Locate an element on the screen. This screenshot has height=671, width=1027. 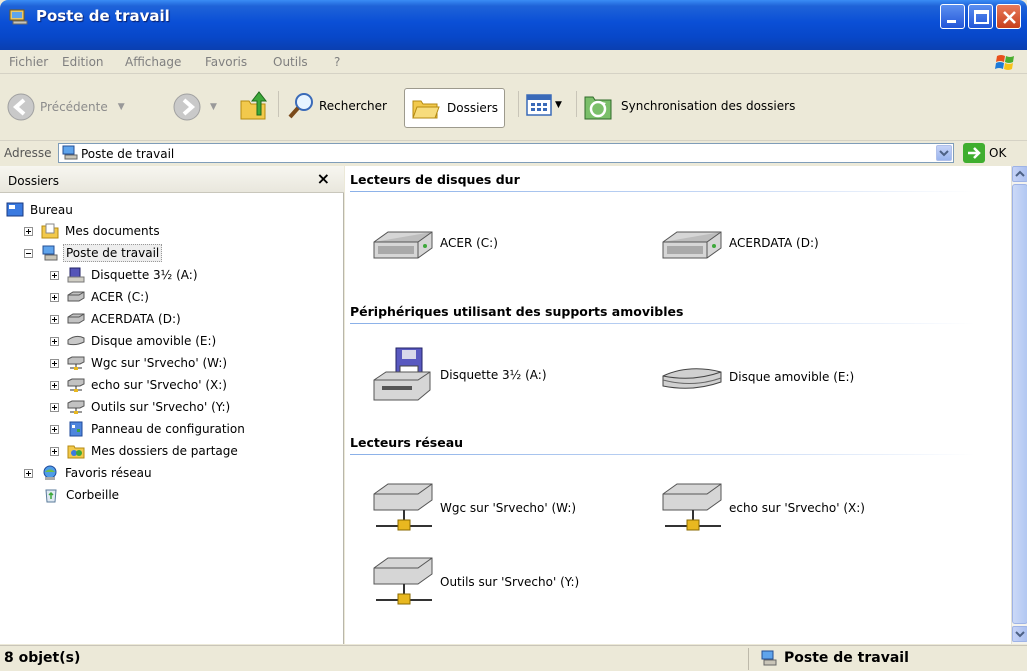
status-object-count: 8 objet(s) is located at coordinates (42, 658).